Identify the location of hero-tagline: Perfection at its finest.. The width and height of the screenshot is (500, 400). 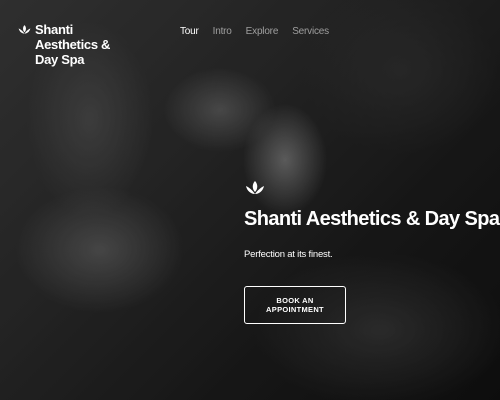
(288, 254).